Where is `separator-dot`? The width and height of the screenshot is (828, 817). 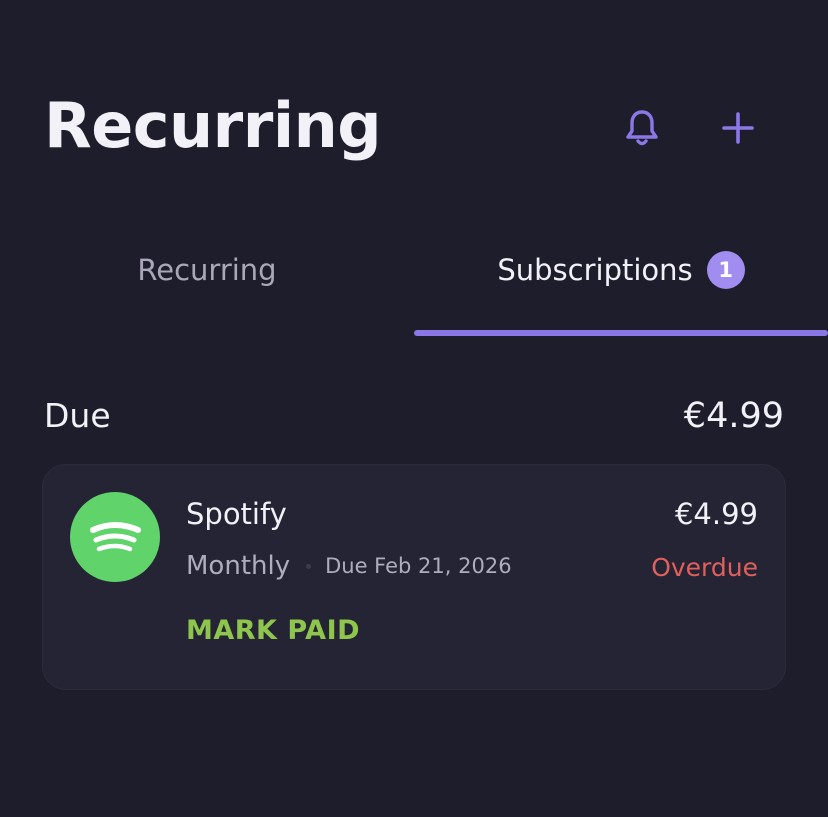
separator-dot is located at coordinates (309, 566).